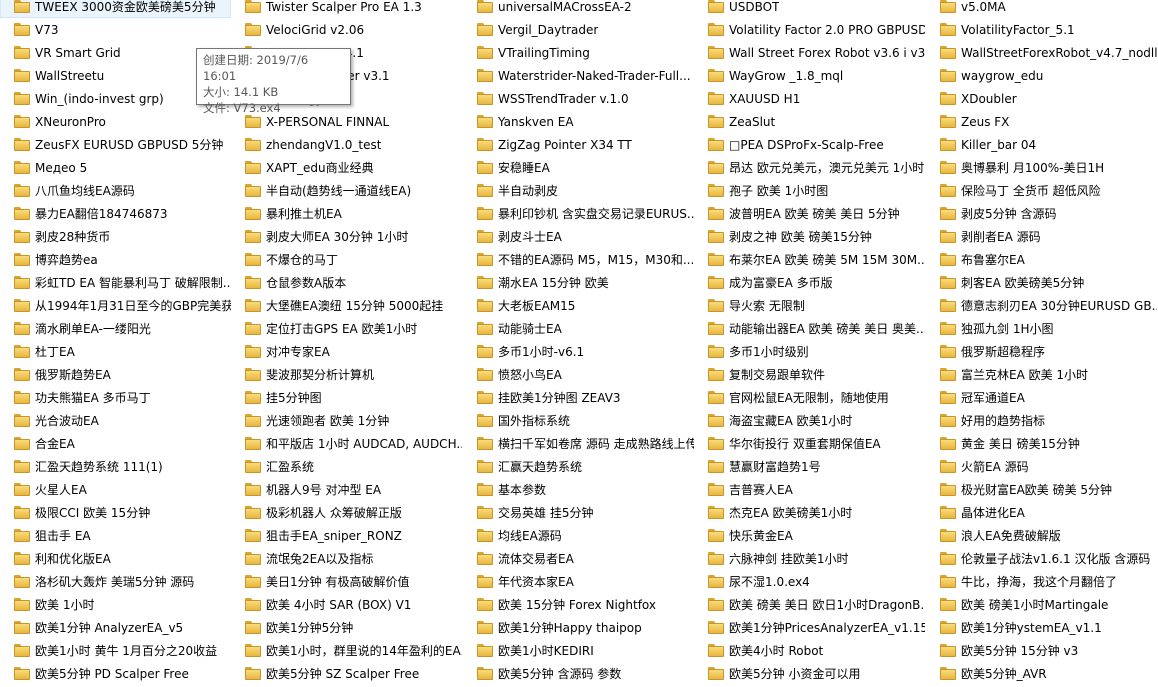  What do you see at coordinates (346, 535) in the screenshot?
I see `folder-item: 狙击手EA_sniper_RONZ` at bounding box center [346, 535].